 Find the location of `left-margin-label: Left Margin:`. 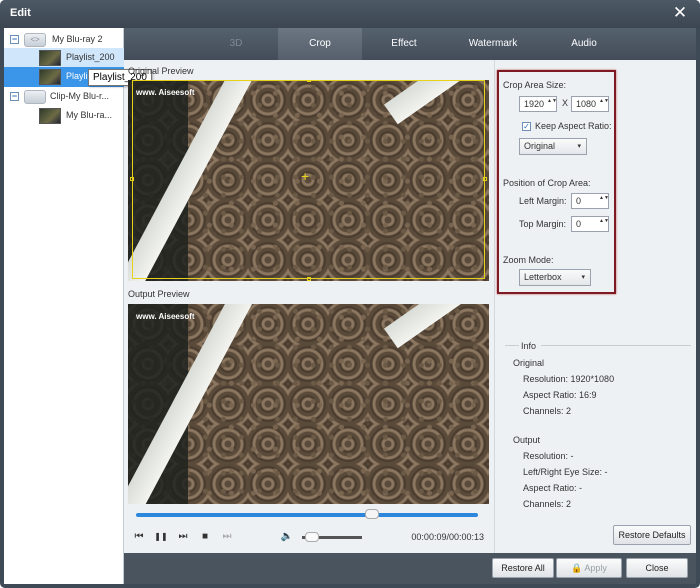

left-margin-label: Left Margin: is located at coordinates (543, 201).